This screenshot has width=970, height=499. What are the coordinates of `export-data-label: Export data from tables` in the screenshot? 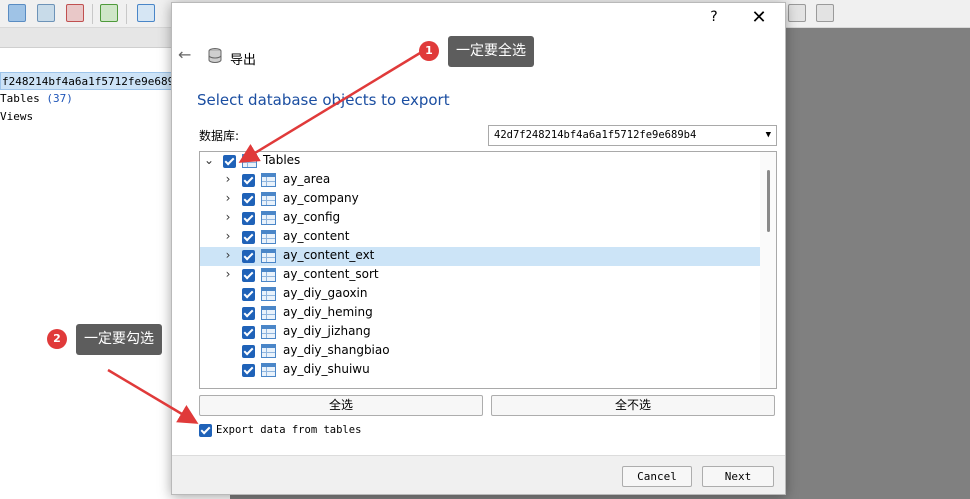 It's located at (289, 430).